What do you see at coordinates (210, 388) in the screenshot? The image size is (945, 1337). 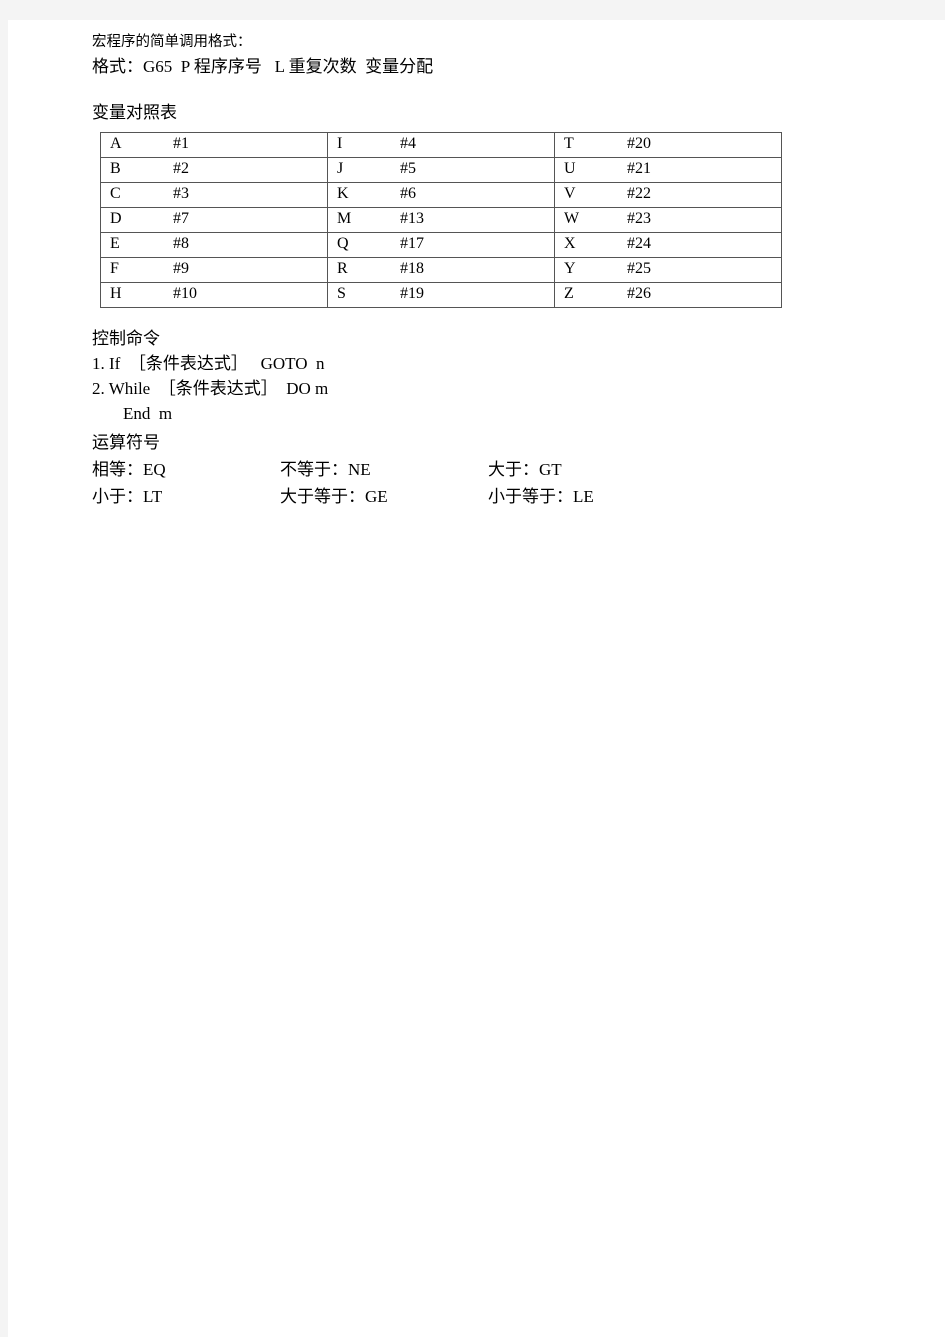 I see `control-line-while: 2. While ［条件表达式］ DO m` at bounding box center [210, 388].